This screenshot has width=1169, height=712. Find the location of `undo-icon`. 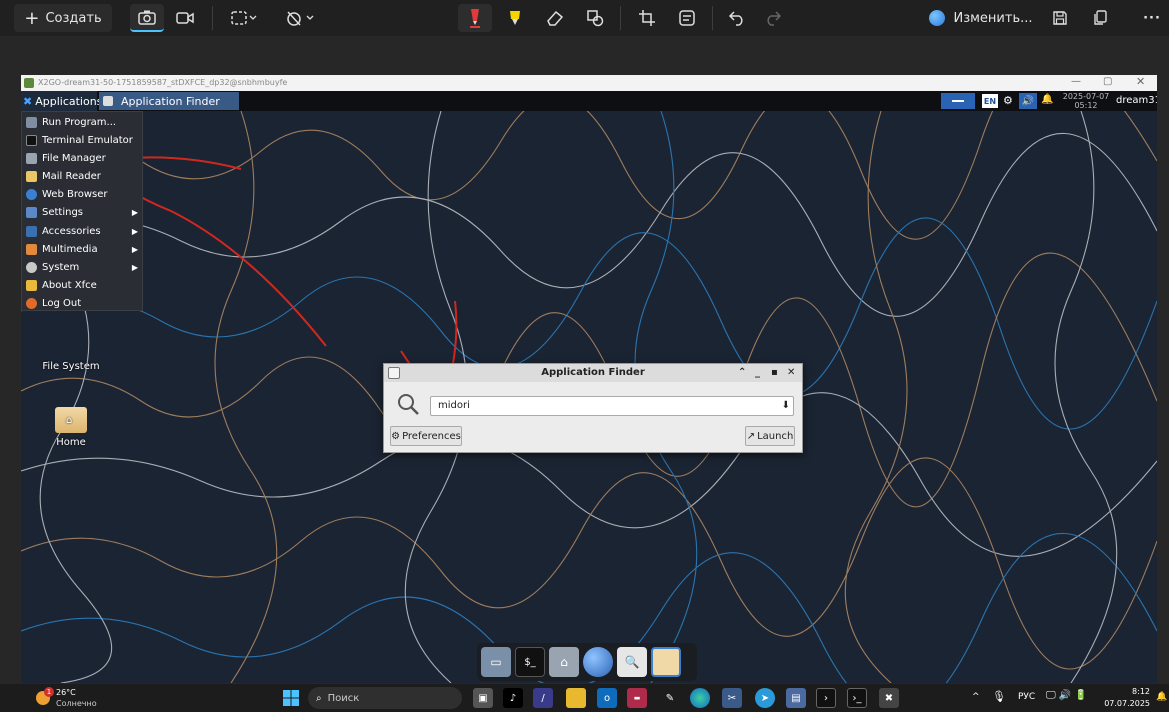

undo-icon is located at coordinates (737, 18).